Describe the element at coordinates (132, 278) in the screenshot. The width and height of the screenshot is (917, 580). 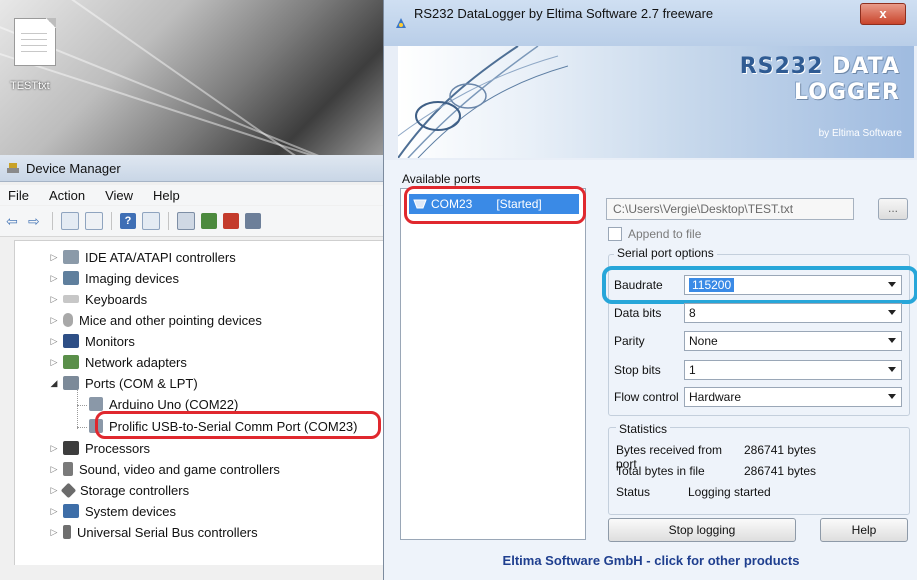
I see `tree-item-label: Imaging devices` at that location.